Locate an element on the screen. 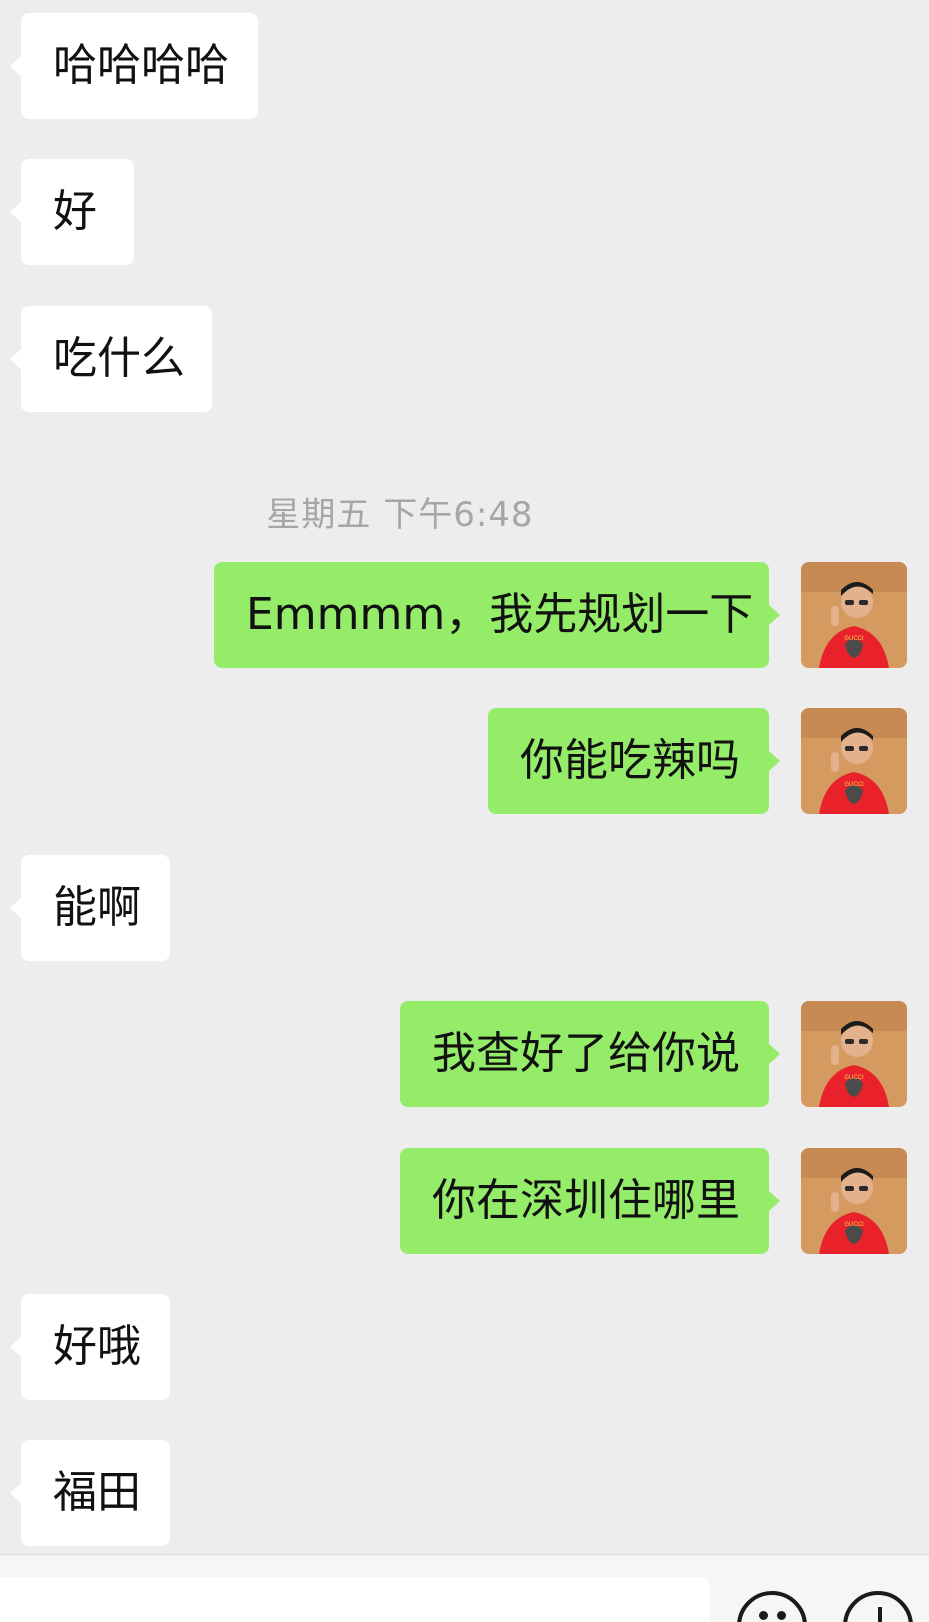 This screenshot has width=929, height=1622. outgoing-message-bubble: 你在深圳住哪里 is located at coordinates (590, 1201).